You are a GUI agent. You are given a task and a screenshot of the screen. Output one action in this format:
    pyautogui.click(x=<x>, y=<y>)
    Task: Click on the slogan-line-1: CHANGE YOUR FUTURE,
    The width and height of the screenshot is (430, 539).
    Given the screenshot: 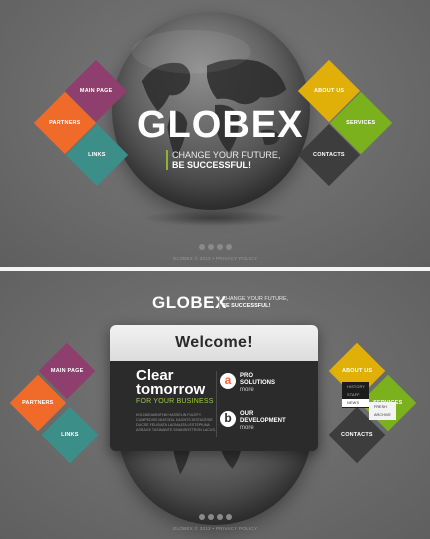 What is the action you would take?
    pyautogui.click(x=226, y=155)
    